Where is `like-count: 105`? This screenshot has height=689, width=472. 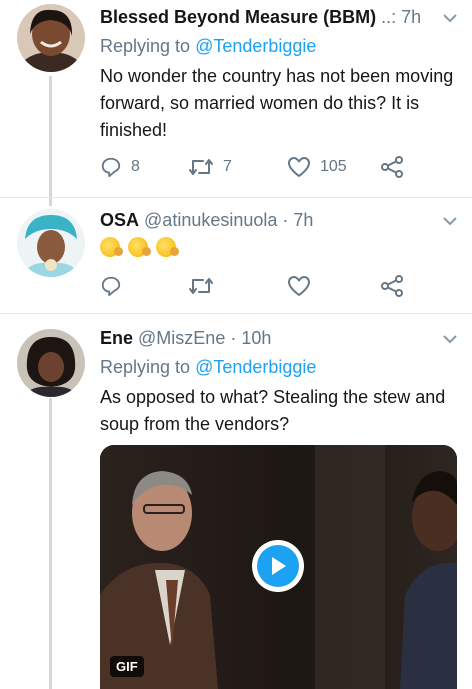
like-count: 105 is located at coordinates (333, 166).